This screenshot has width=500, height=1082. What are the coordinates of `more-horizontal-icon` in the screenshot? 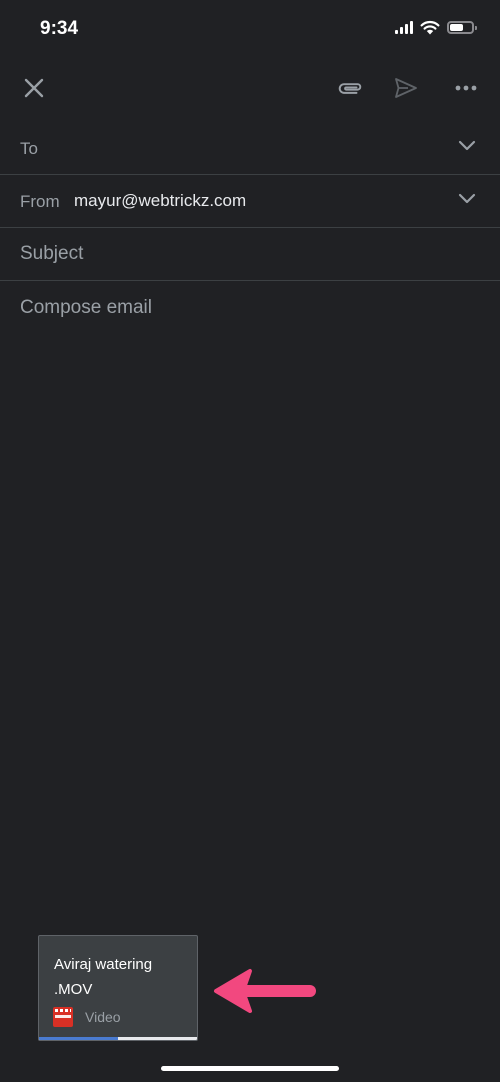 It's located at (466, 88).